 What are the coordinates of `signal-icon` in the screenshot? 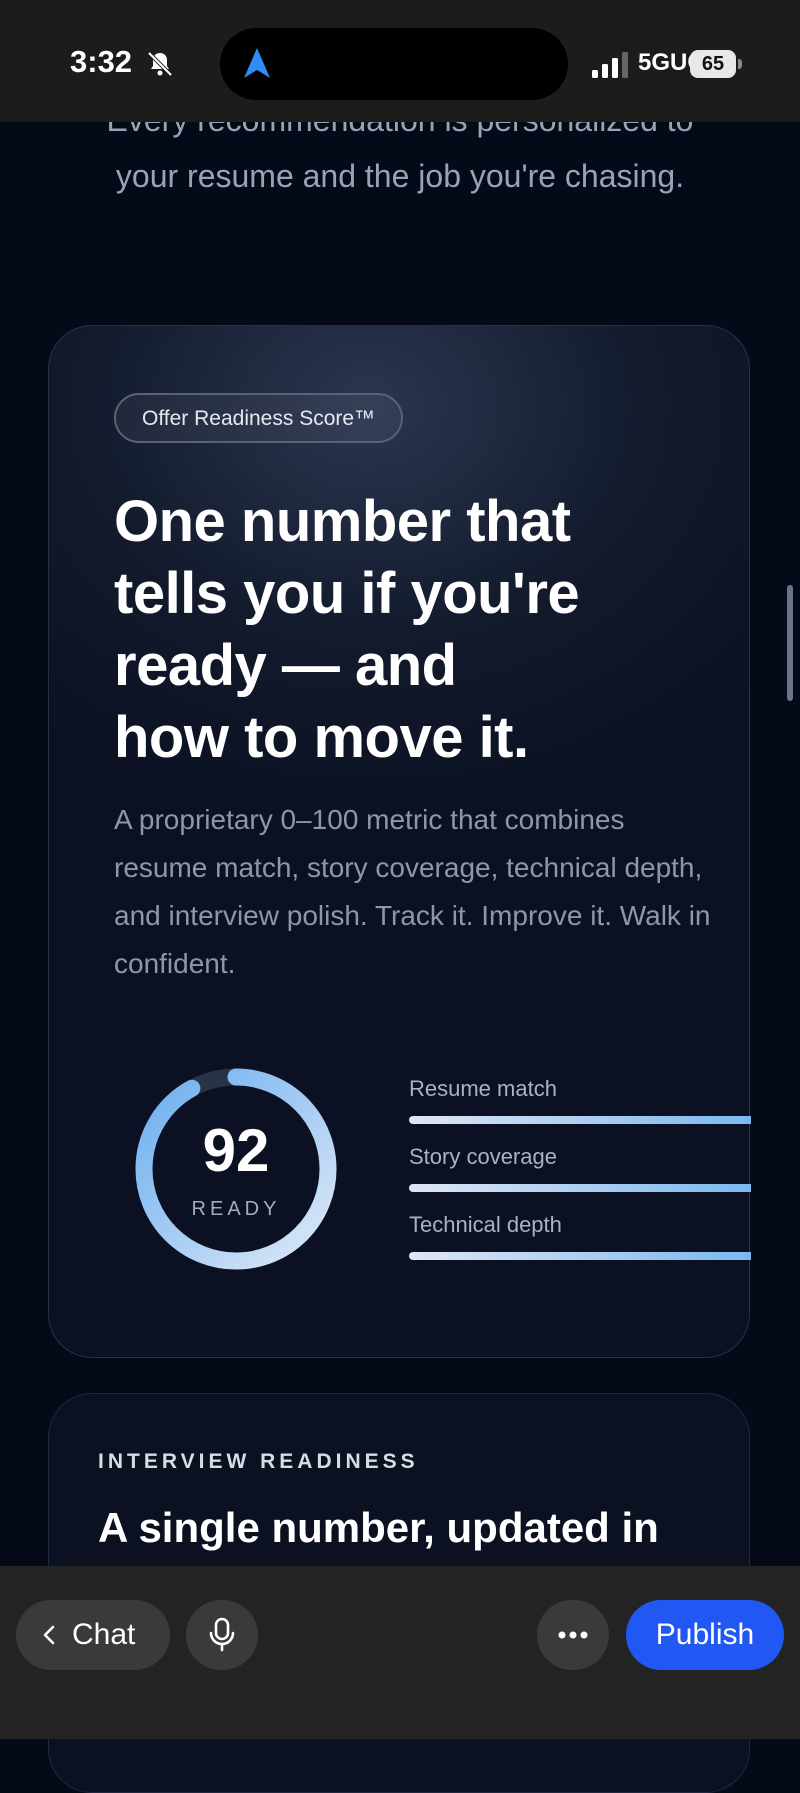 It's located at (610, 65).